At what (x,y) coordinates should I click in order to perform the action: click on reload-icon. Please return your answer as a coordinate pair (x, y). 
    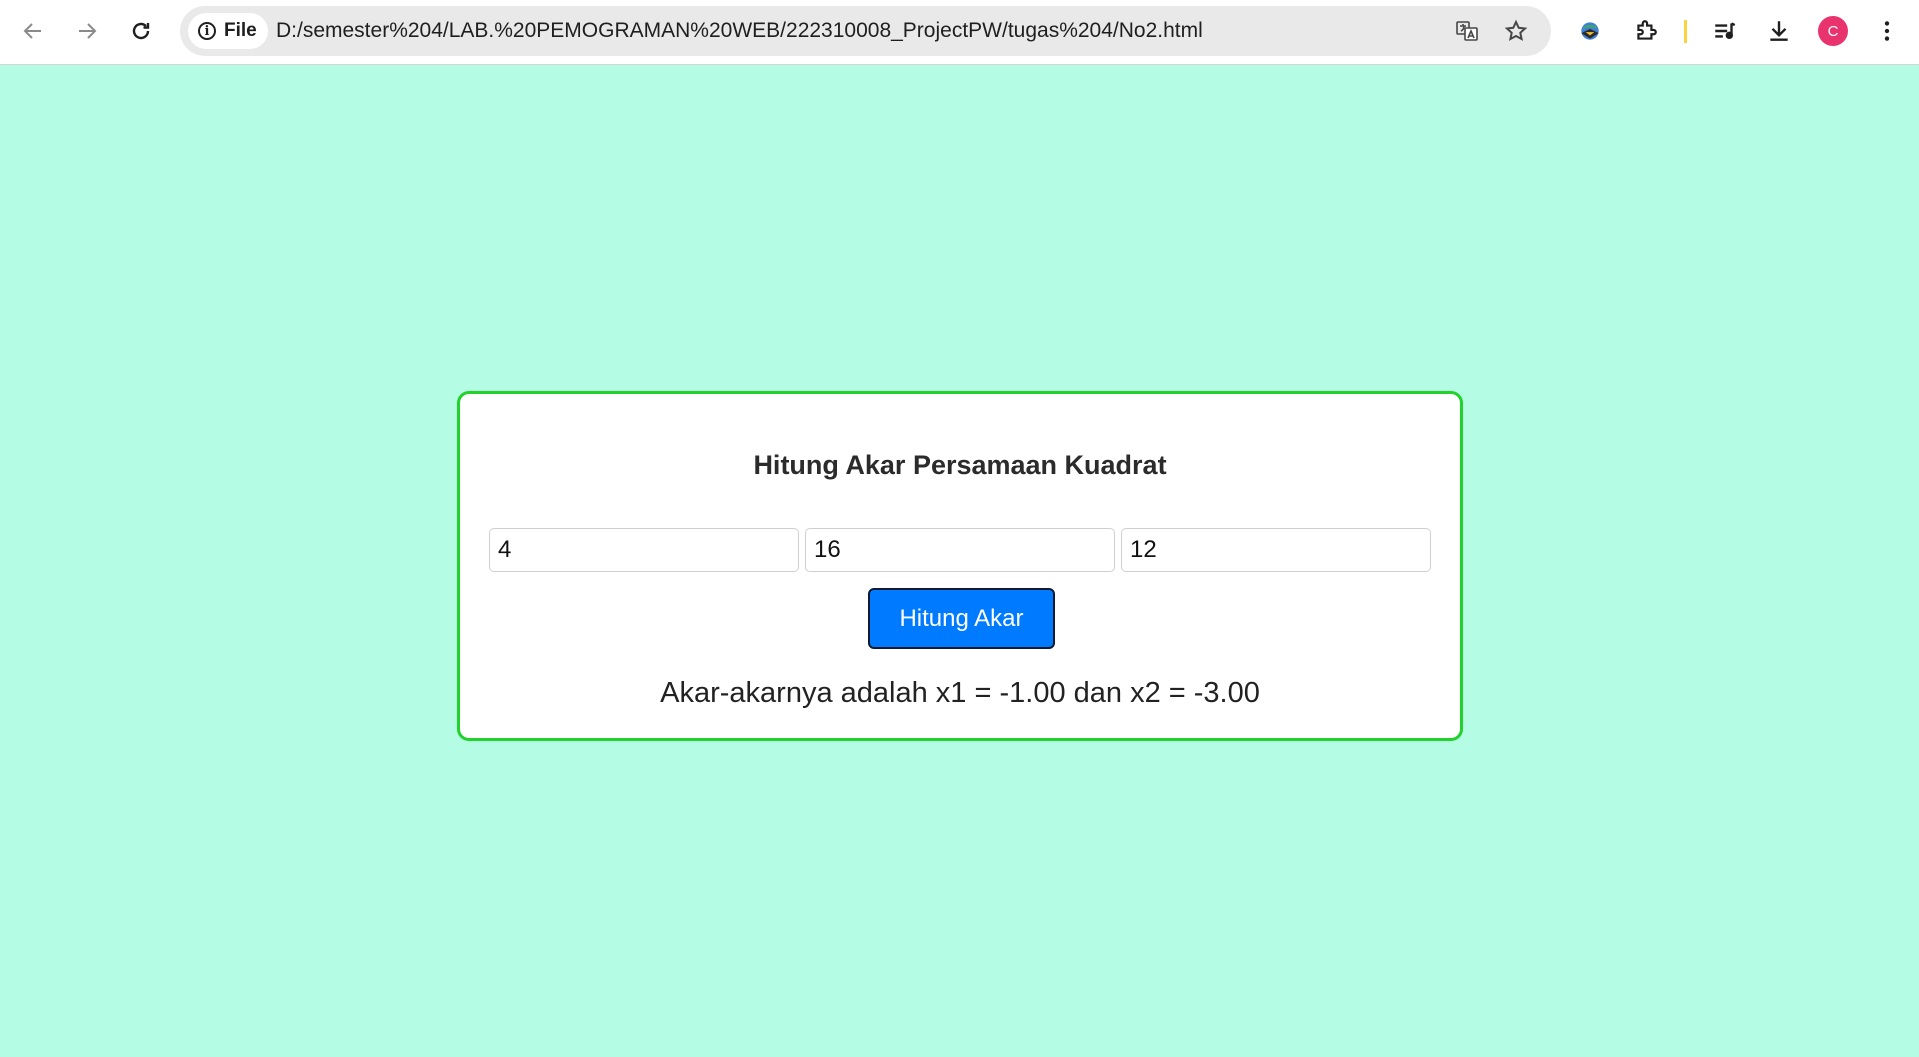
    Looking at the image, I should click on (141, 31).